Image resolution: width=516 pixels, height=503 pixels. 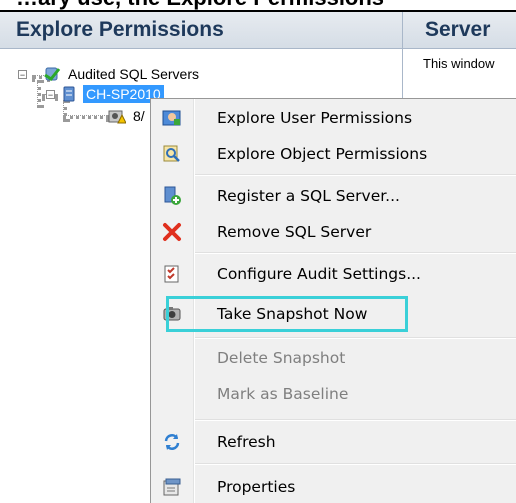 What do you see at coordinates (333, 487) in the screenshot?
I see `menu-item-properties: Properties` at bounding box center [333, 487].